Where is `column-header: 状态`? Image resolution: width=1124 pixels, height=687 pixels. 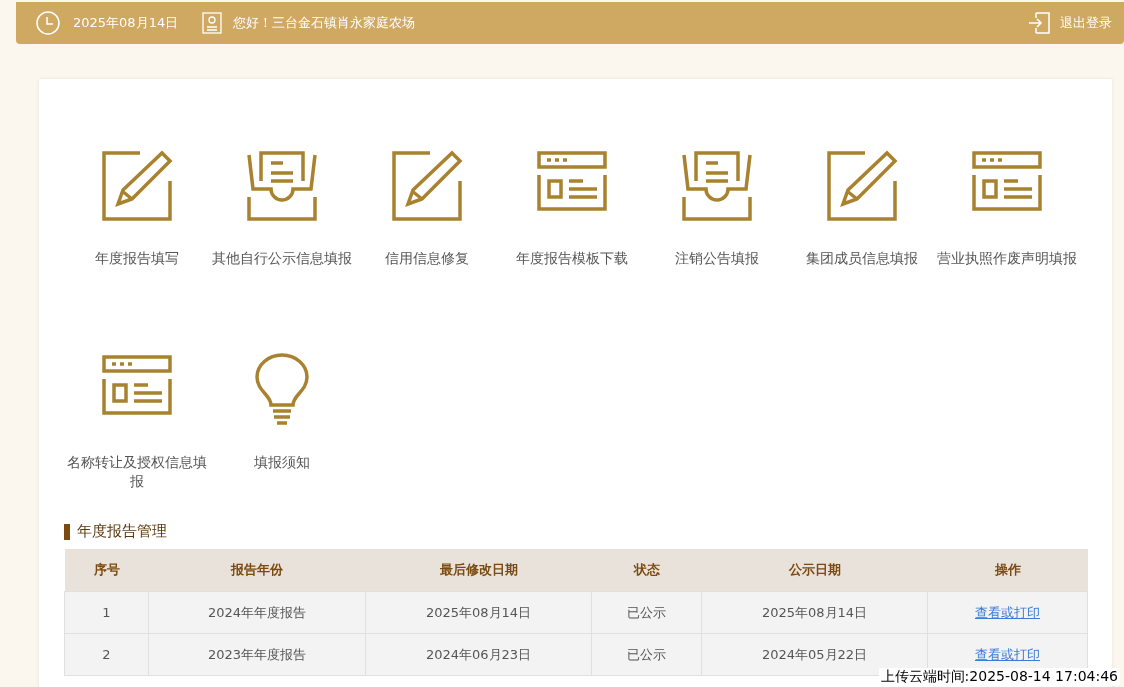 column-header: 状态 is located at coordinates (646, 570).